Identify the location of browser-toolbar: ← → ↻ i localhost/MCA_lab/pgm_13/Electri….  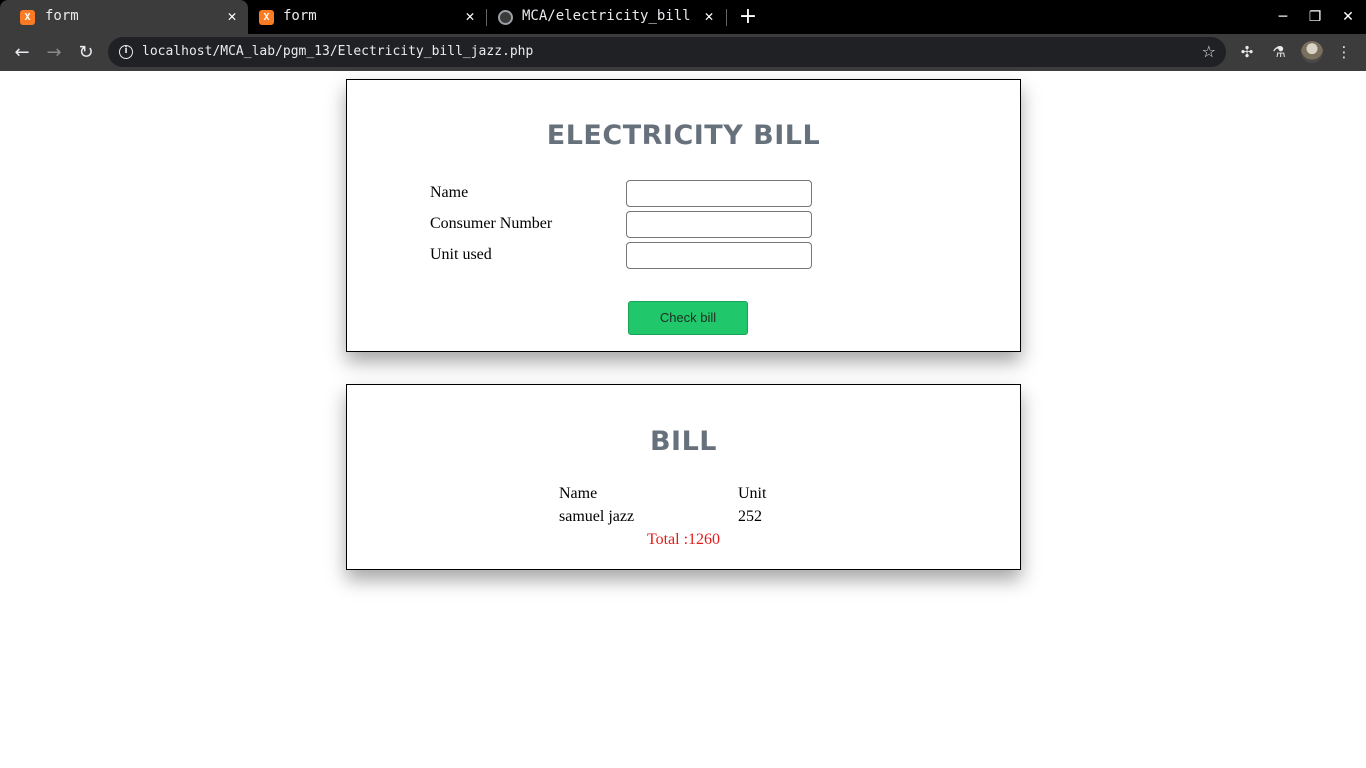
(683, 52).